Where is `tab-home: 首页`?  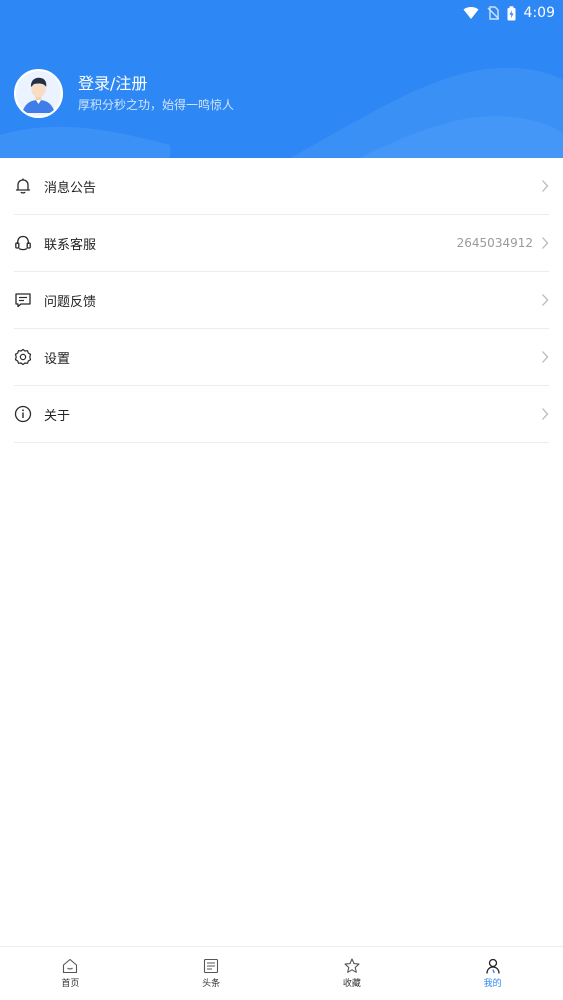 tab-home: 首页 is located at coordinates (70, 973).